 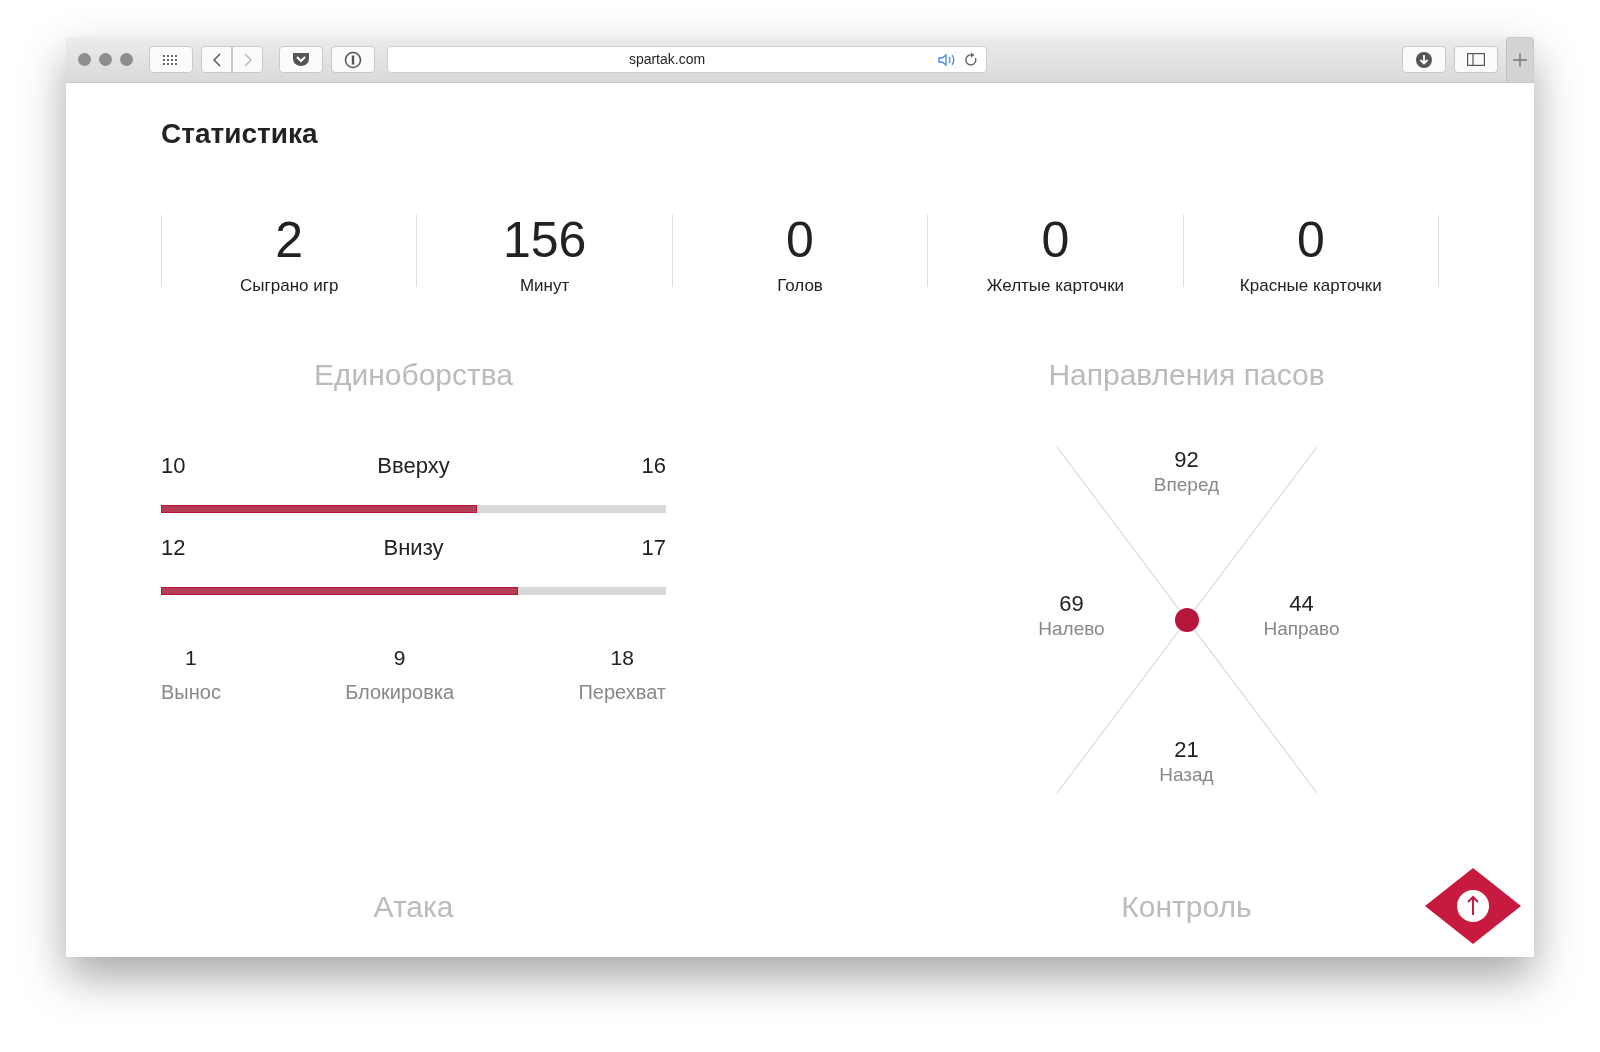 What do you see at coordinates (413, 907) in the screenshot?
I see `section-title: Атака` at bounding box center [413, 907].